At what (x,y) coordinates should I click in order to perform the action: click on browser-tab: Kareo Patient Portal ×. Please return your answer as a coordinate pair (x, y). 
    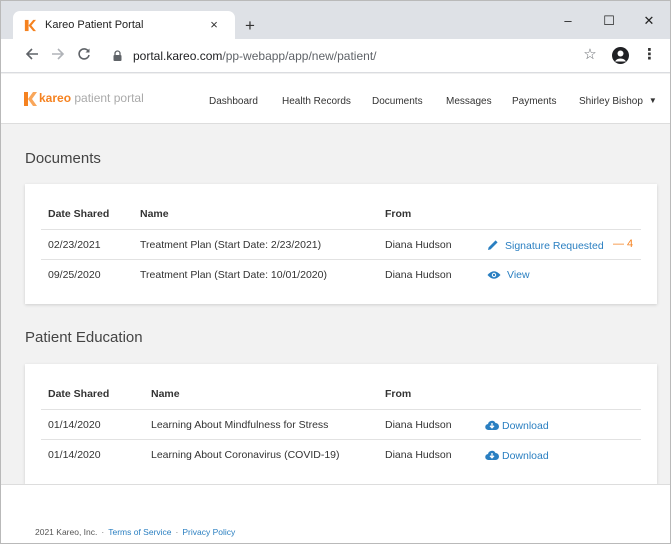
    Looking at the image, I should click on (124, 25).